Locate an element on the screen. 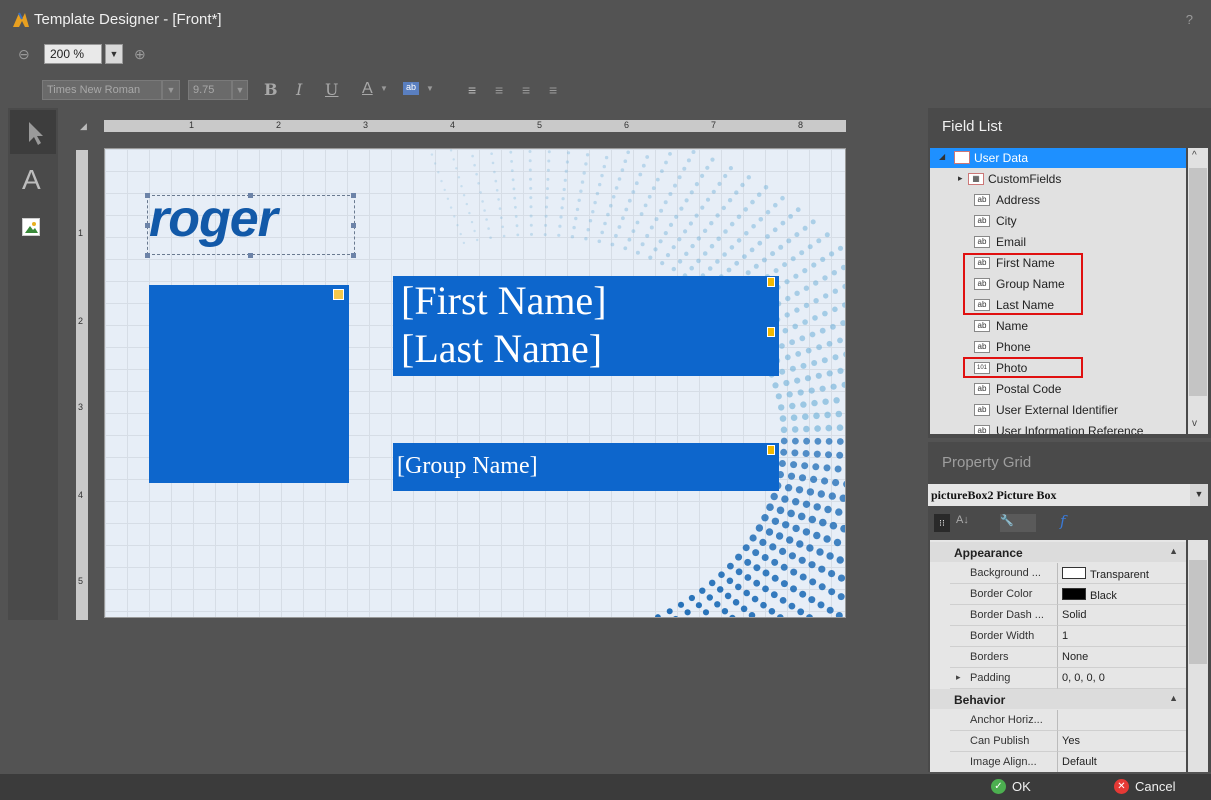 This screenshot has height=800, width=1211. property-row: Border Color Black is located at coordinates (1058, 594).